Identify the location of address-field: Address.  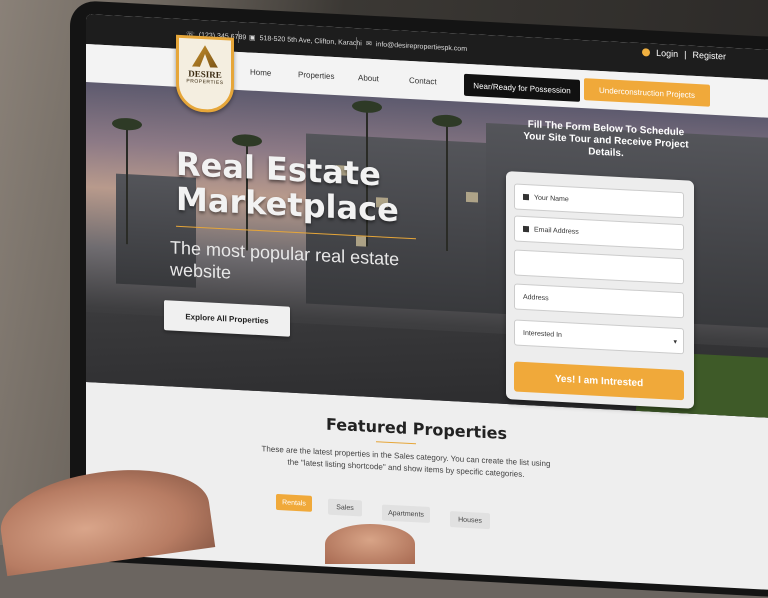
(599, 301).